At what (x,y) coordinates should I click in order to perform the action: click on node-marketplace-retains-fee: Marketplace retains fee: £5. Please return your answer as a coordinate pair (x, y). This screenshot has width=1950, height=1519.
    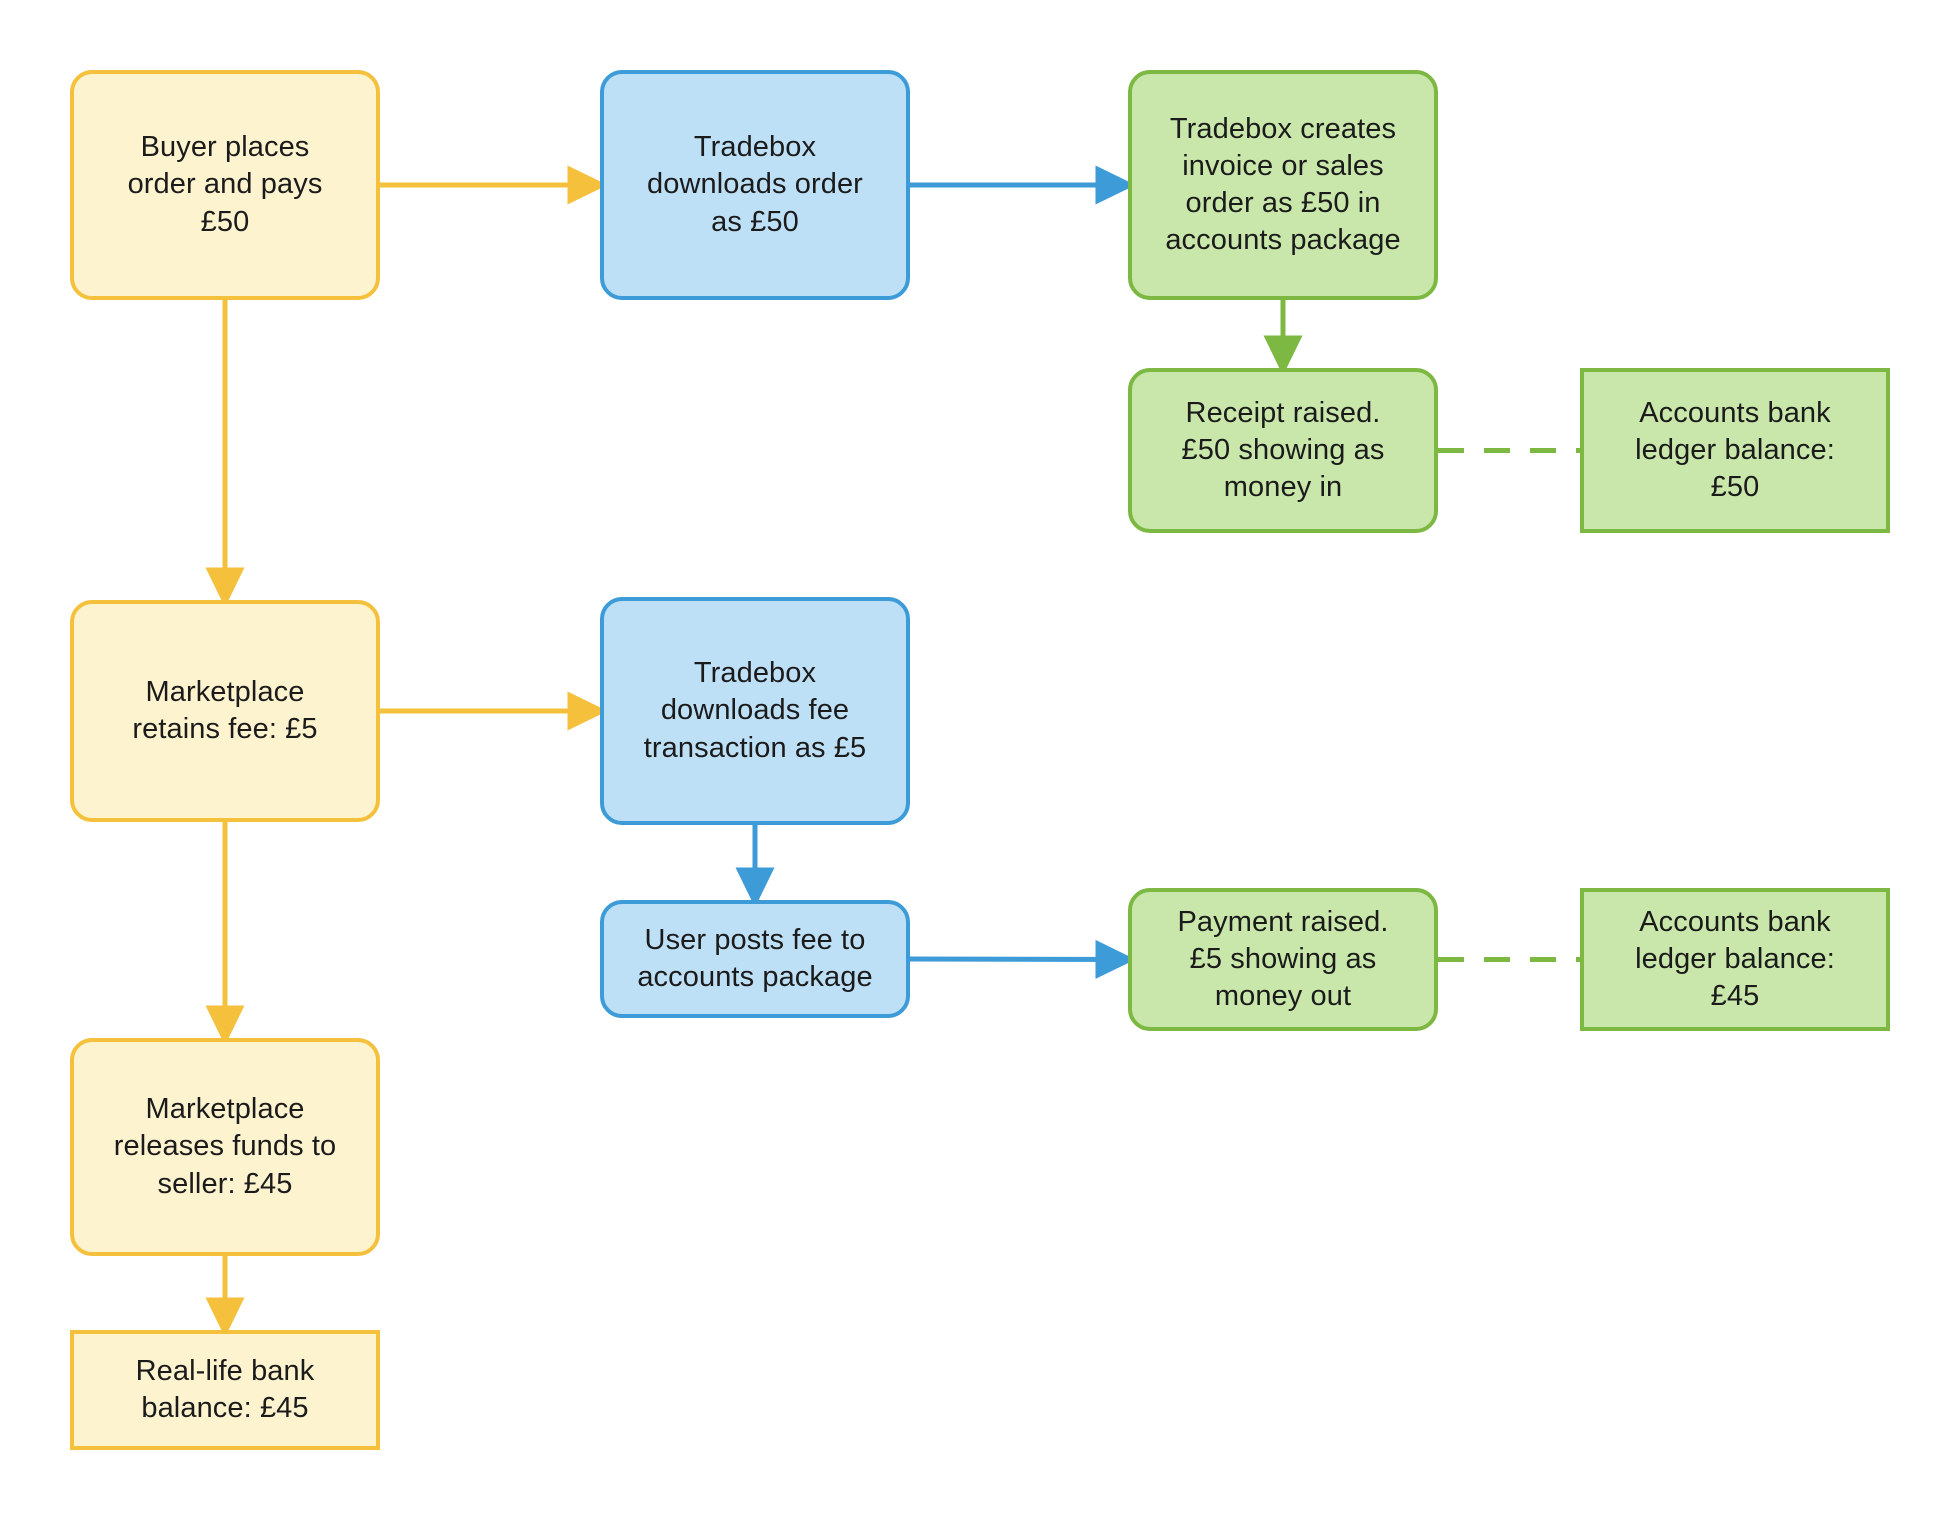
    Looking at the image, I should click on (225, 711).